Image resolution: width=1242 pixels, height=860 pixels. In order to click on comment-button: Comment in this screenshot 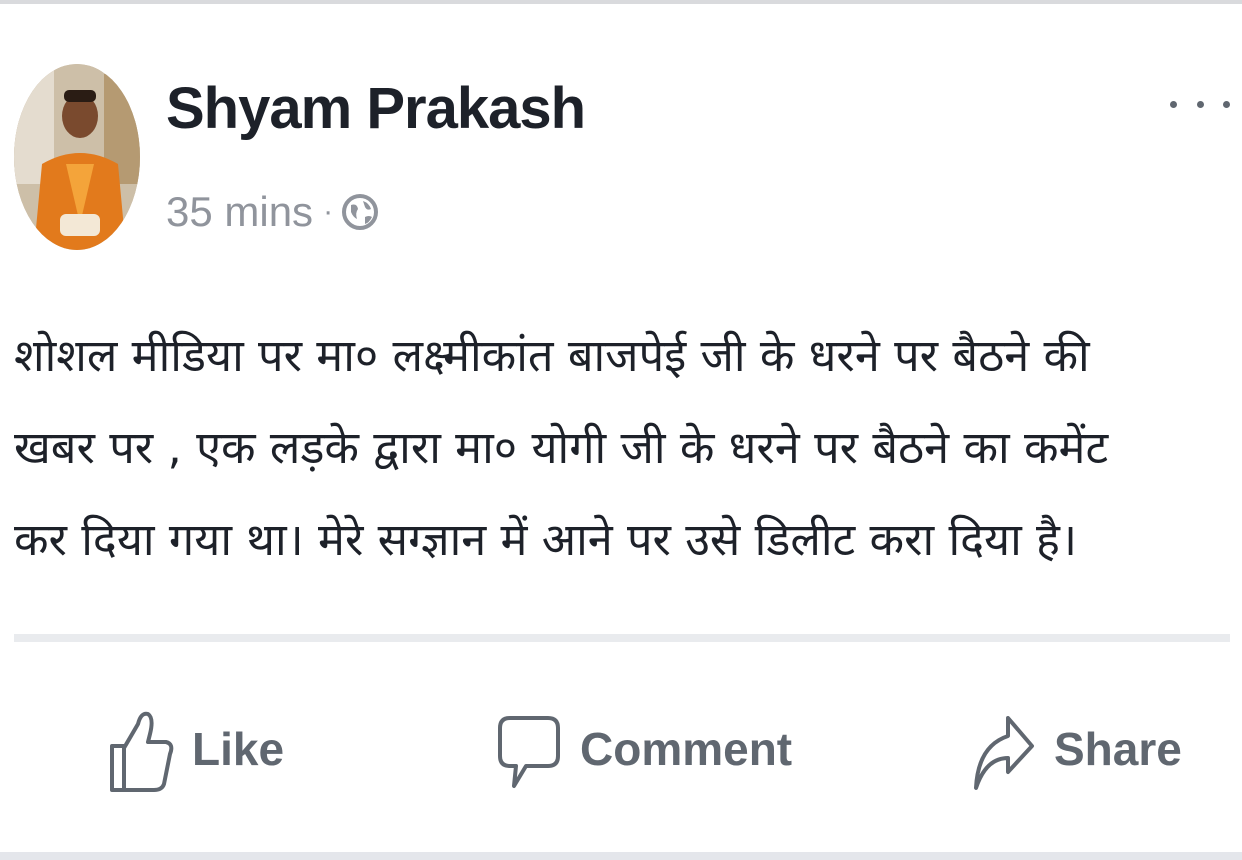, I will do `click(644, 749)`.